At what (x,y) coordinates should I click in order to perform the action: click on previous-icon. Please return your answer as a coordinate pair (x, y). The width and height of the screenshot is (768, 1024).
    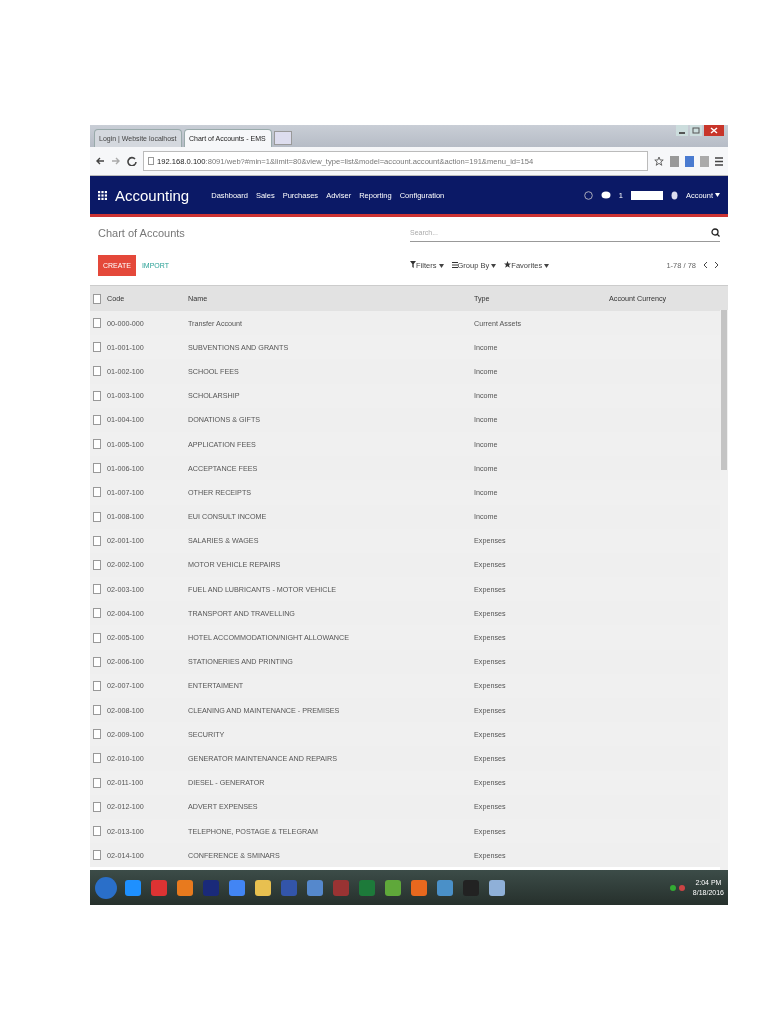
    Looking at the image, I should click on (705, 265).